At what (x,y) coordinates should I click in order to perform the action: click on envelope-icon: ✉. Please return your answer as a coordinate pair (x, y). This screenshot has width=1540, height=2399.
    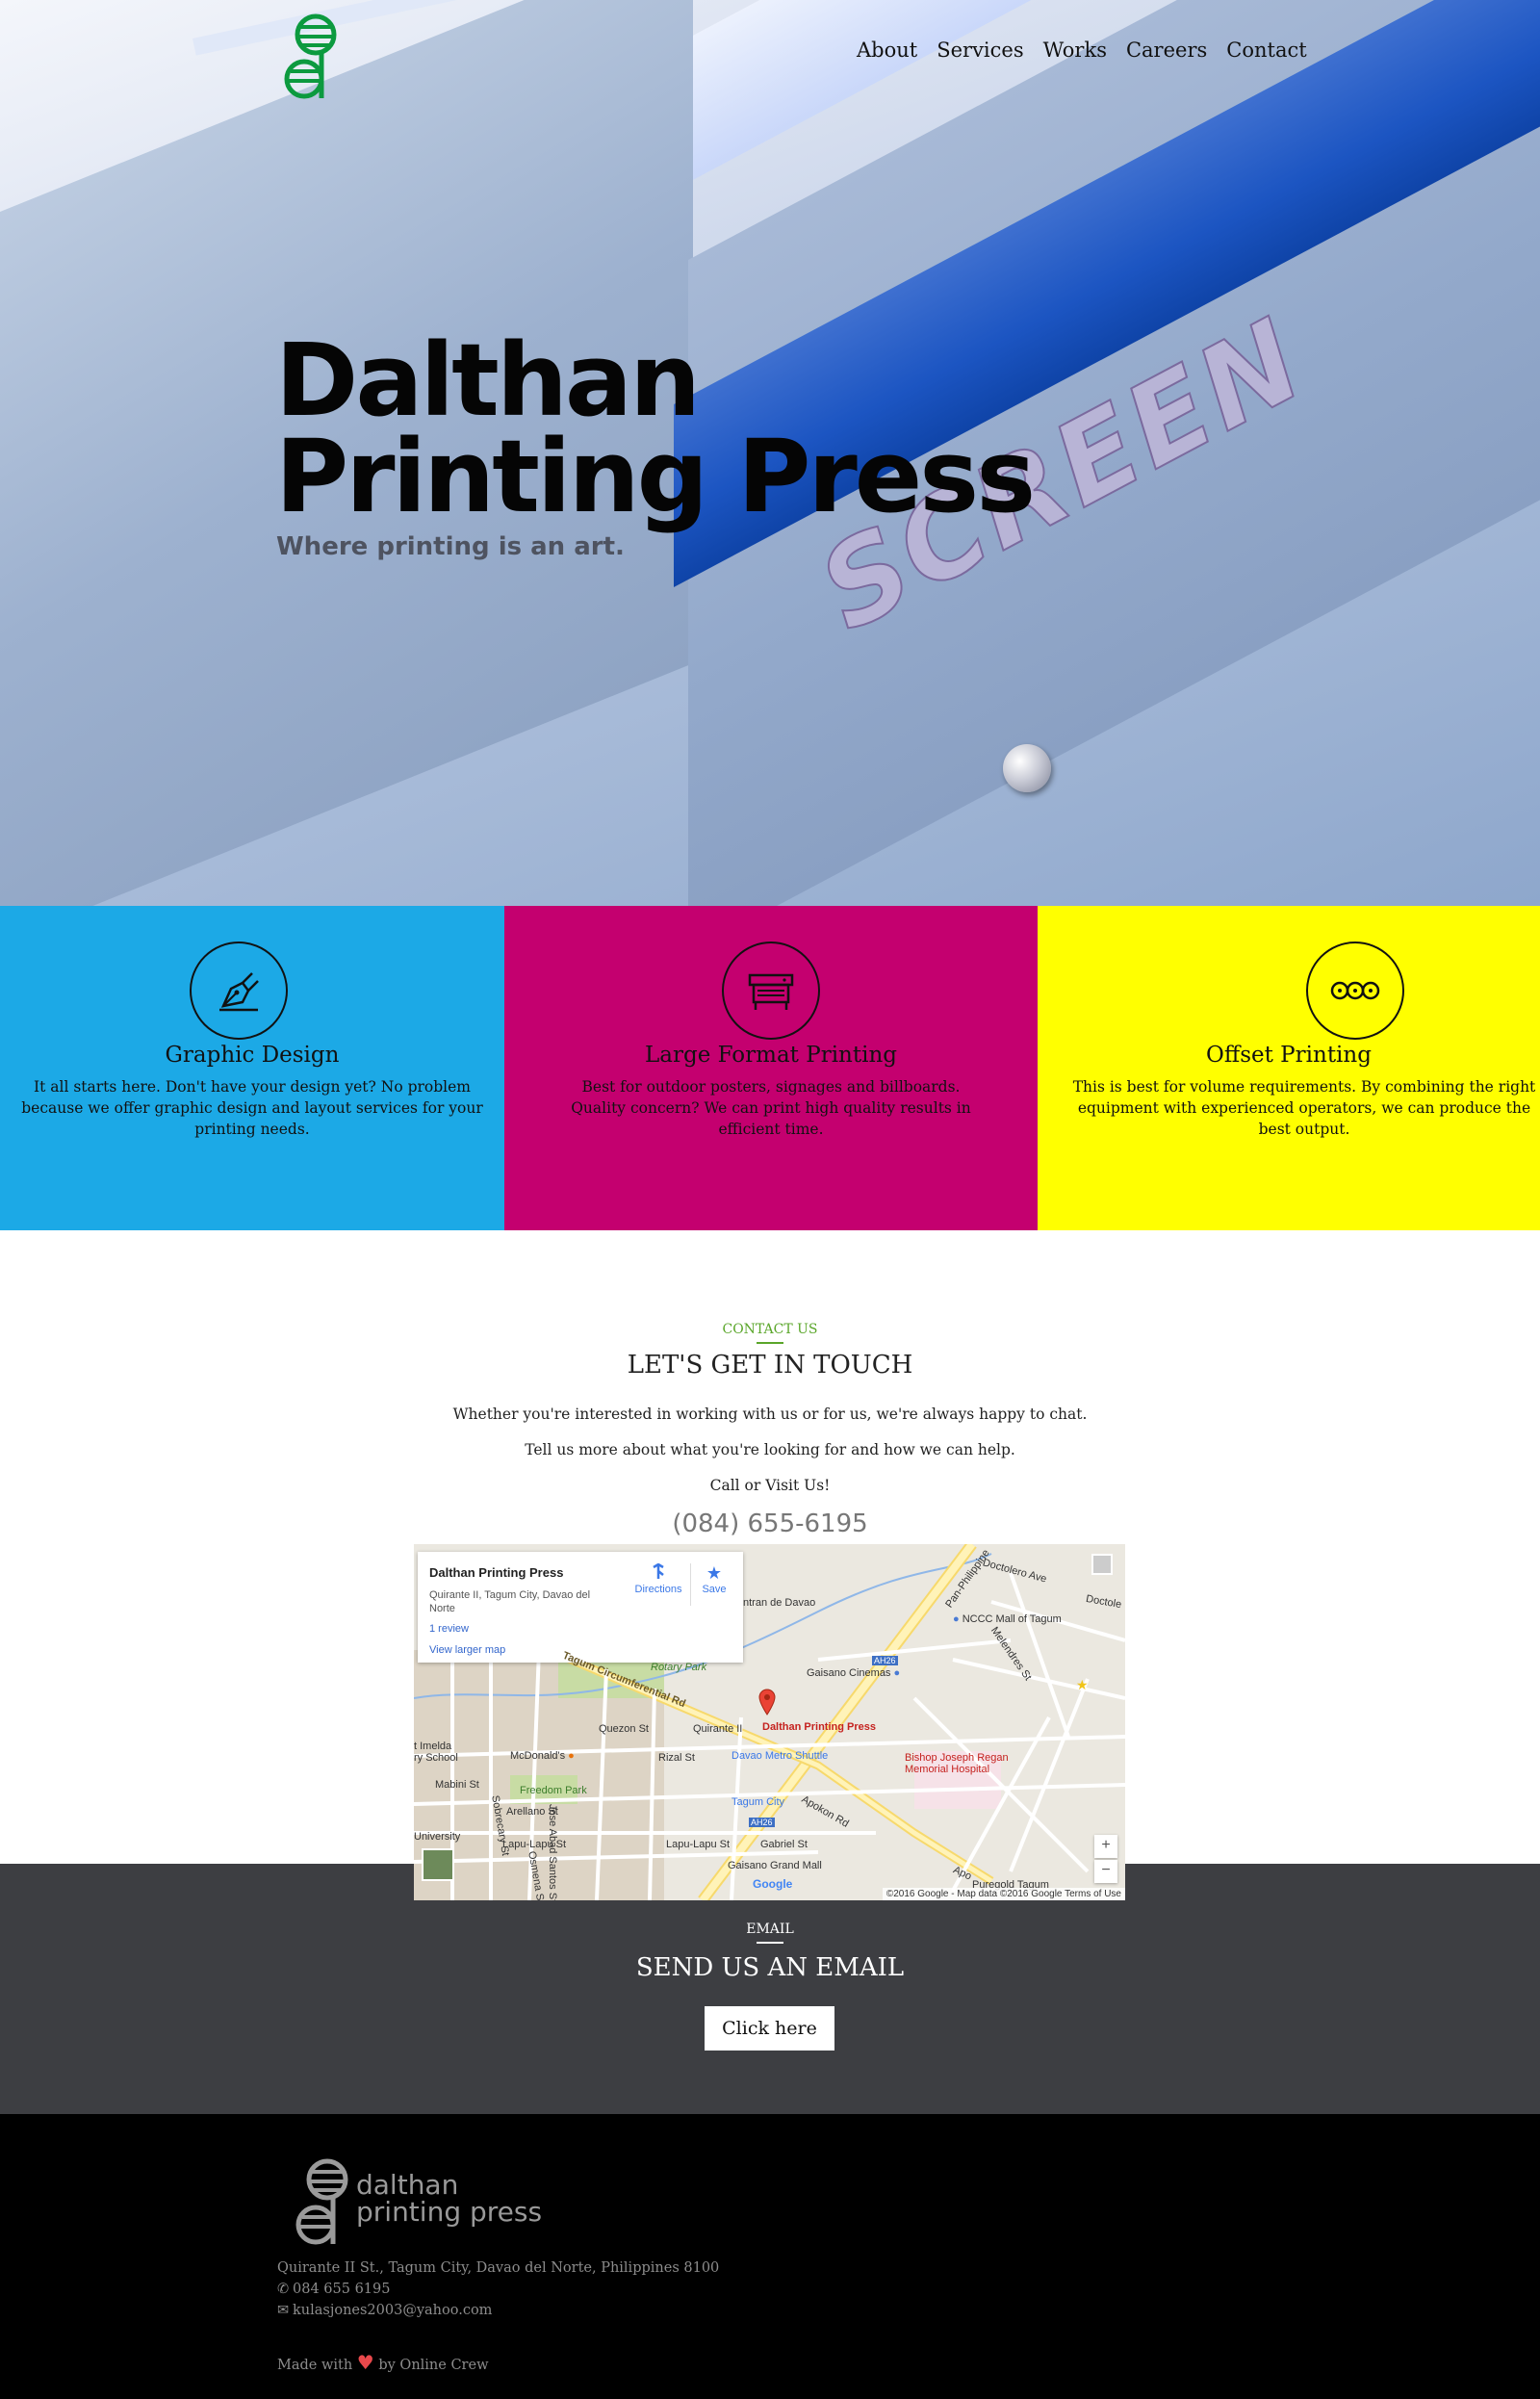
    Looking at the image, I should click on (283, 2310).